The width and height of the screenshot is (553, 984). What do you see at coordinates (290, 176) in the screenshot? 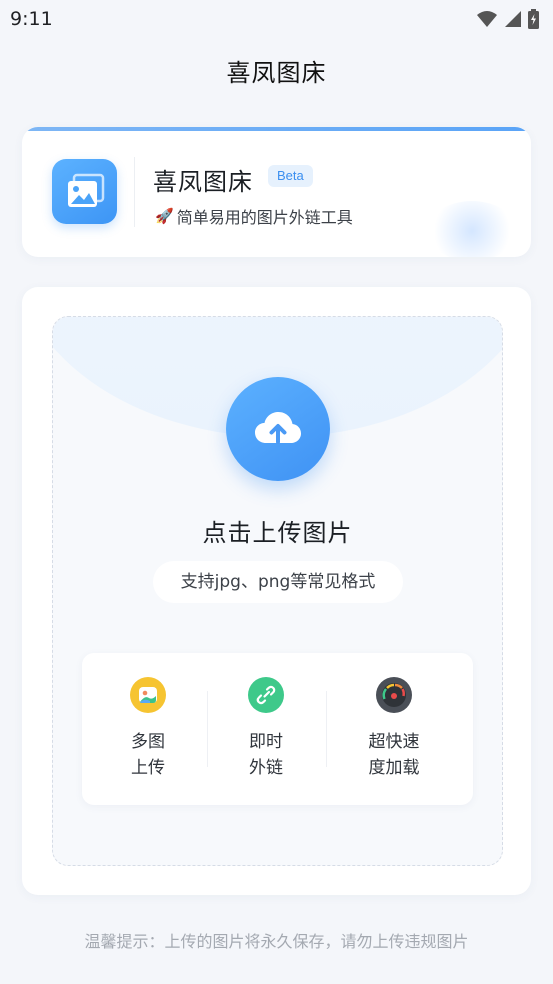
I see `beta-badge: Beta` at bounding box center [290, 176].